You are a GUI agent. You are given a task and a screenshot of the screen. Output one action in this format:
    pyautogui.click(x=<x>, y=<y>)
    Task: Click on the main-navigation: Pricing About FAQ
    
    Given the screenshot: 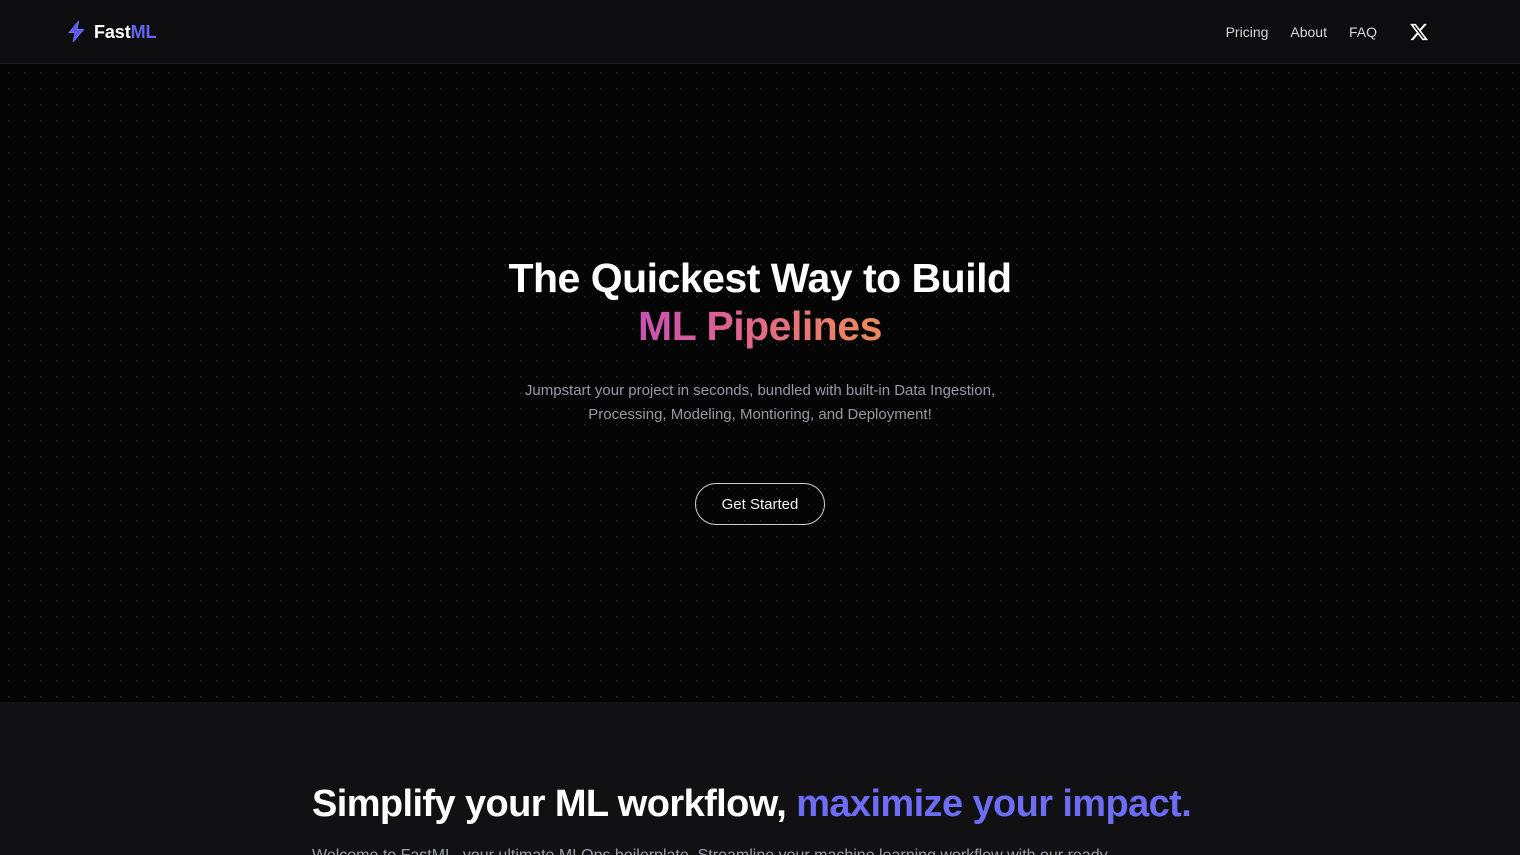 What is the action you would take?
    pyautogui.click(x=1325, y=32)
    